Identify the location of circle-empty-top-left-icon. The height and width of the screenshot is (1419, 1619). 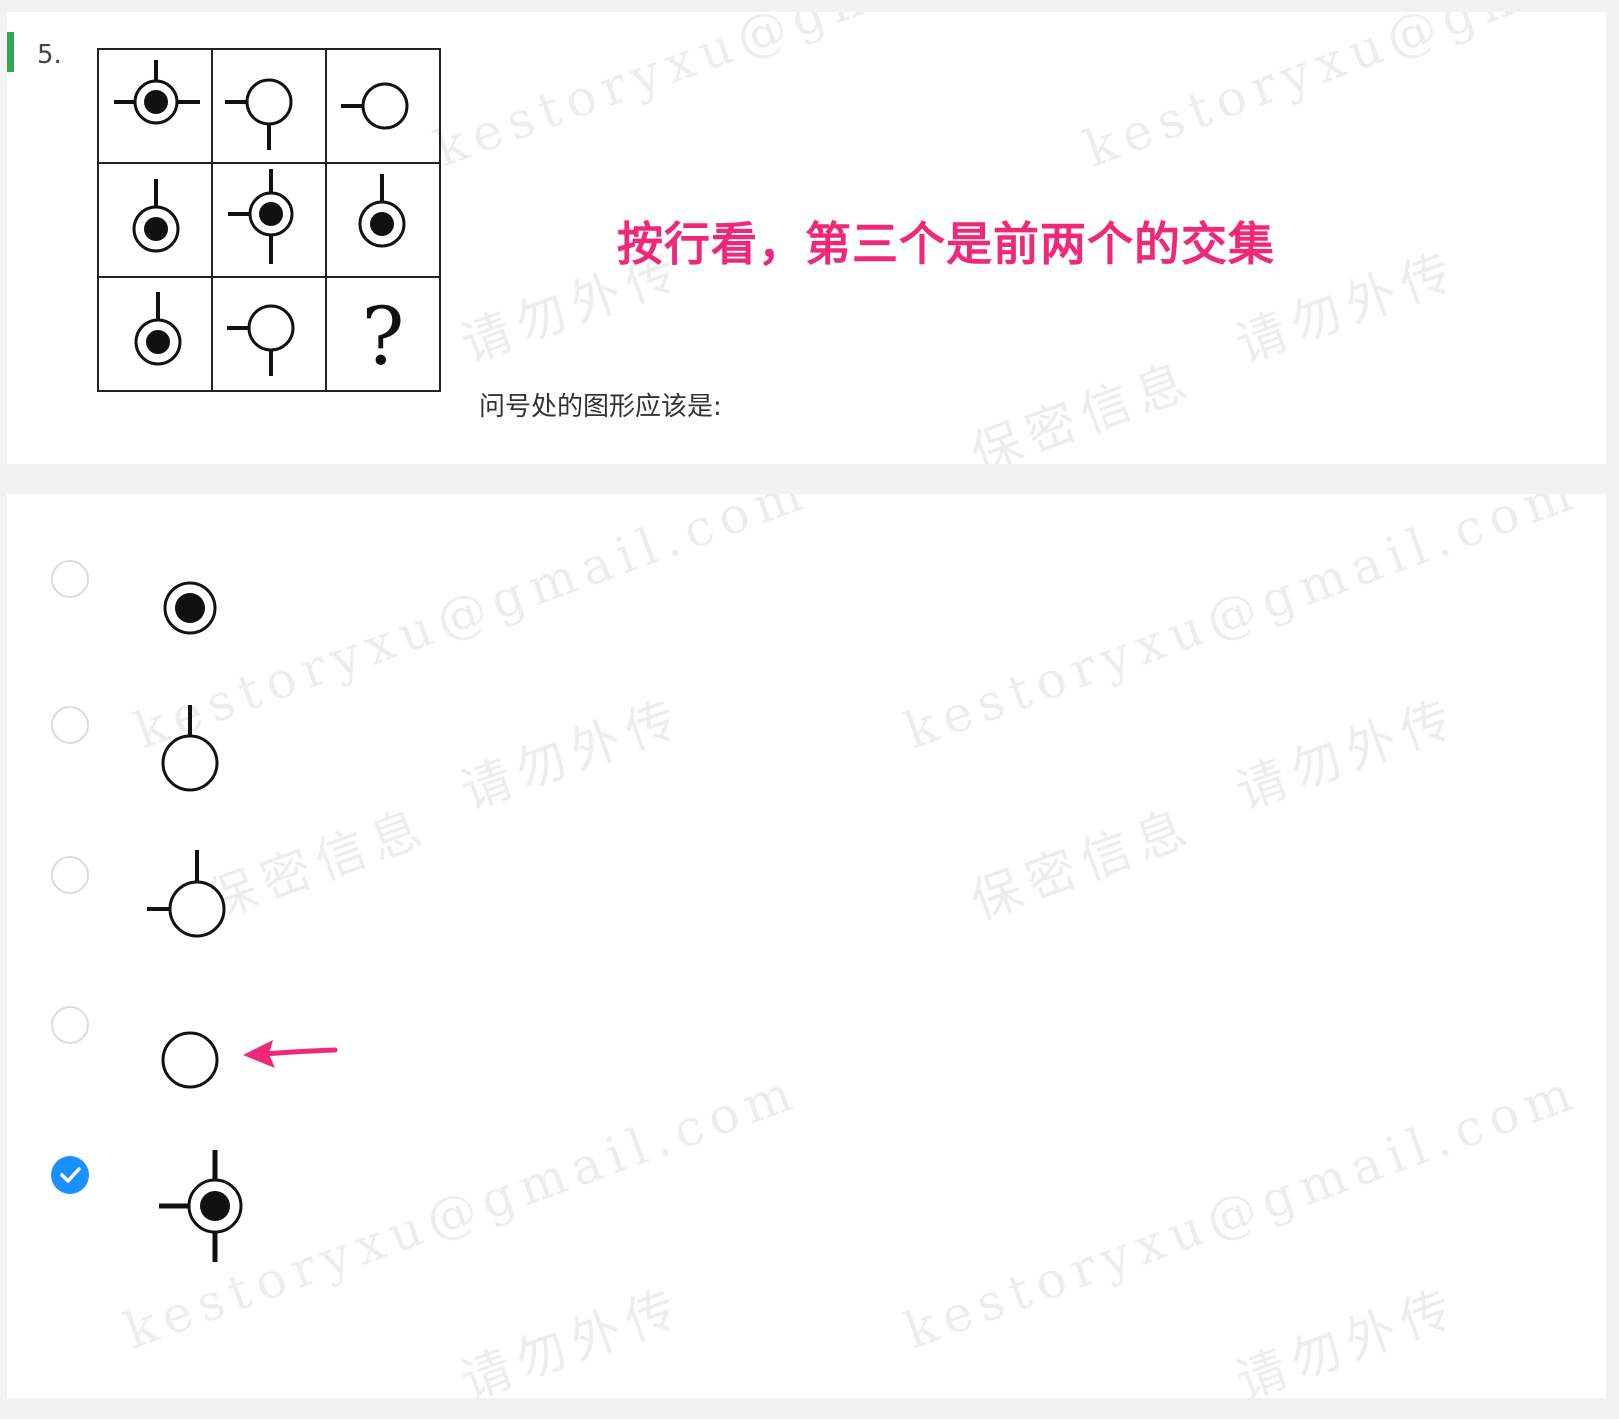
(186, 894).